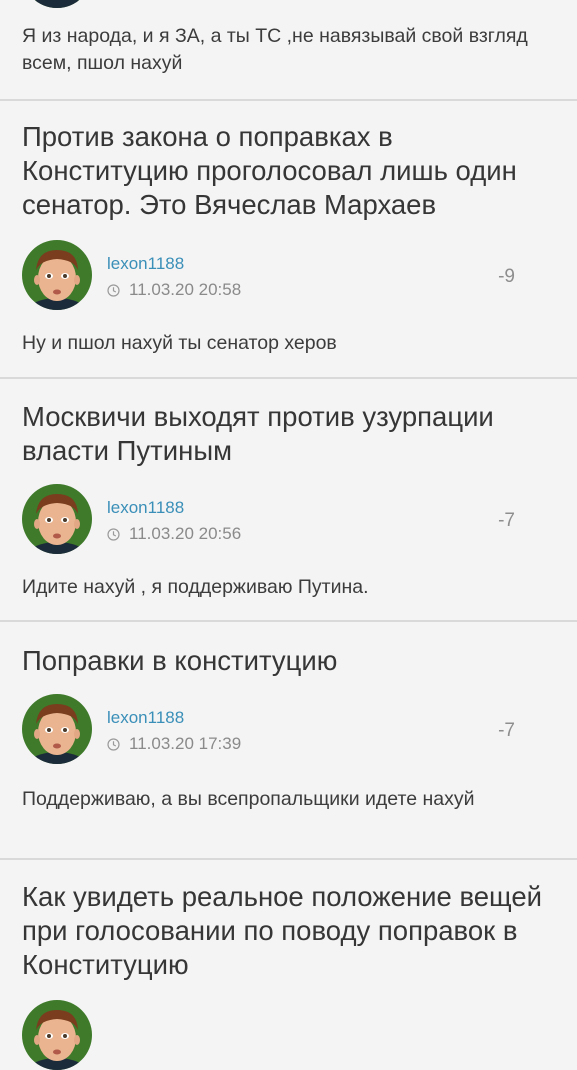 The height and width of the screenshot is (1070, 577). Describe the element at coordinates (289, 520) in the screenshot. I see `comment-meta: lexon1188 11.03.20 20:56 -7` at that location.